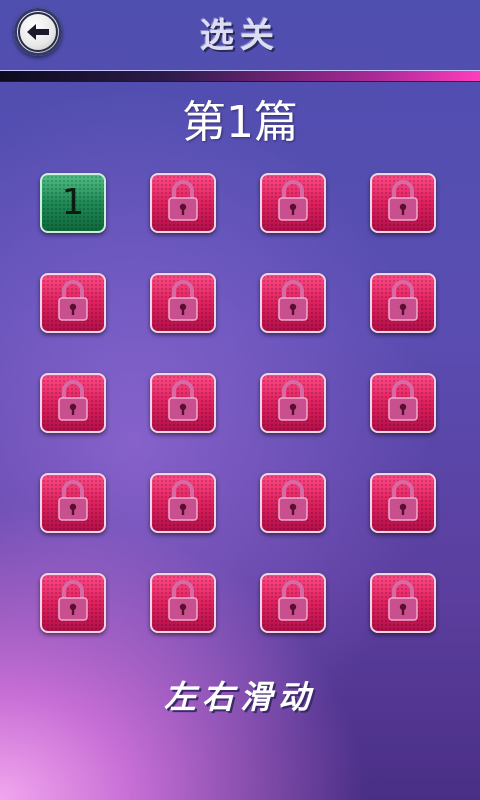 This screenshot has width=480, height=800. I want to click on top-bar: 选关, so click(240, 36).